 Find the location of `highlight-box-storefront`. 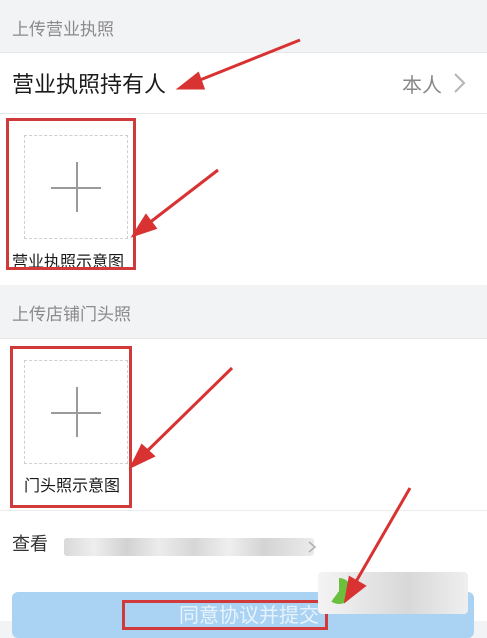

highlight-box-storefront is located at coordinates (71, 427).